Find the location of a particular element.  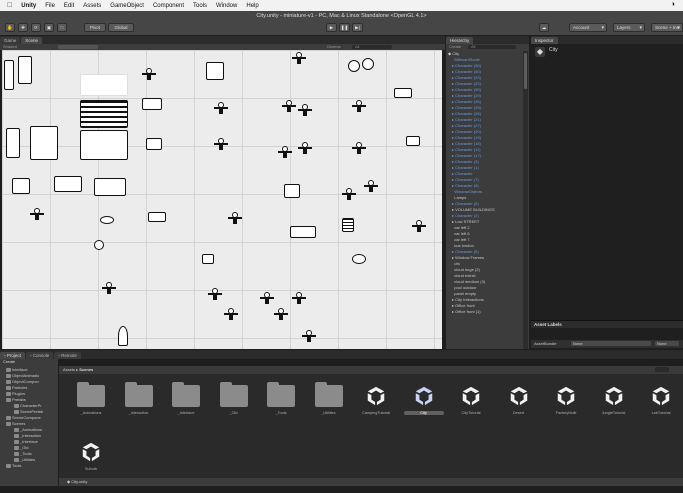

bench-sprite is located at coordinates (413, 141).